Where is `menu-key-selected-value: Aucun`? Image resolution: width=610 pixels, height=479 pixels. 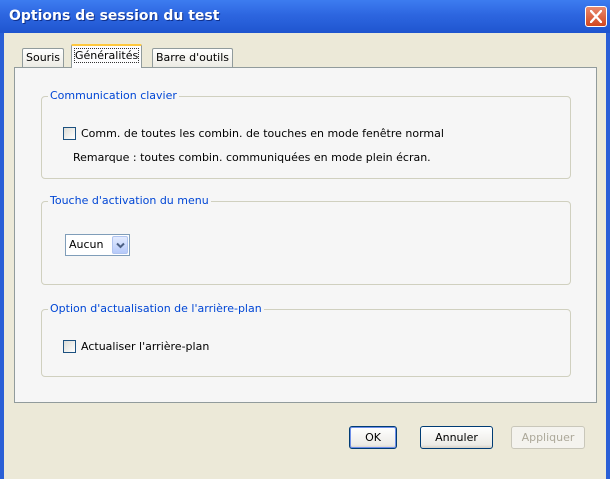
menu-key-selected-value: Aucun is located at coordinates (86, 244).